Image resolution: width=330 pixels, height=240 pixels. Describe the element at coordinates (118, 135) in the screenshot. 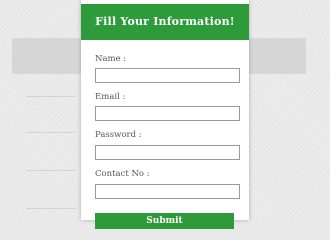

I see `password-label: Password :` at that location.